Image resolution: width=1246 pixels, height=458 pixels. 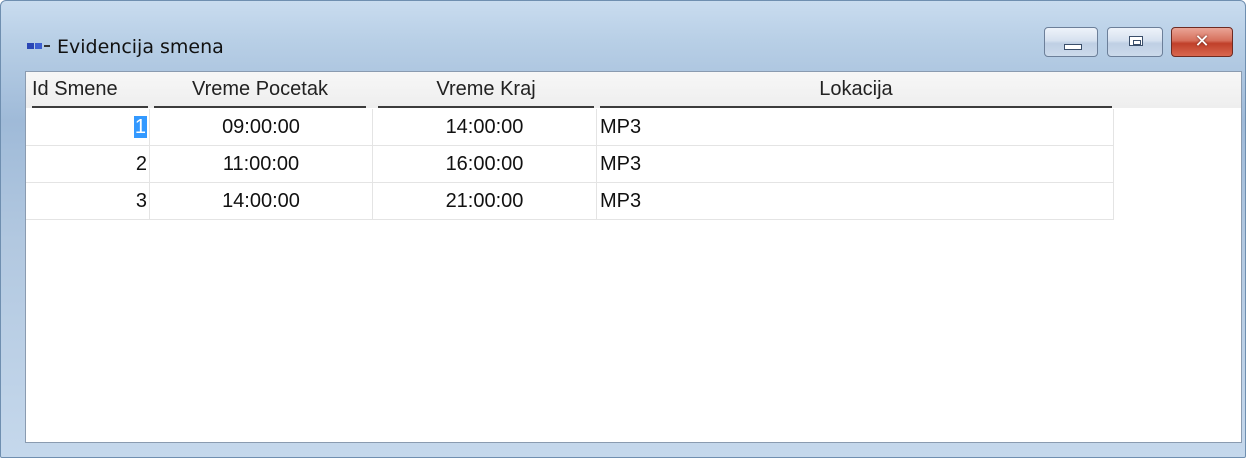 I want to click on cell-id: 3, so click(x=88, y=201).